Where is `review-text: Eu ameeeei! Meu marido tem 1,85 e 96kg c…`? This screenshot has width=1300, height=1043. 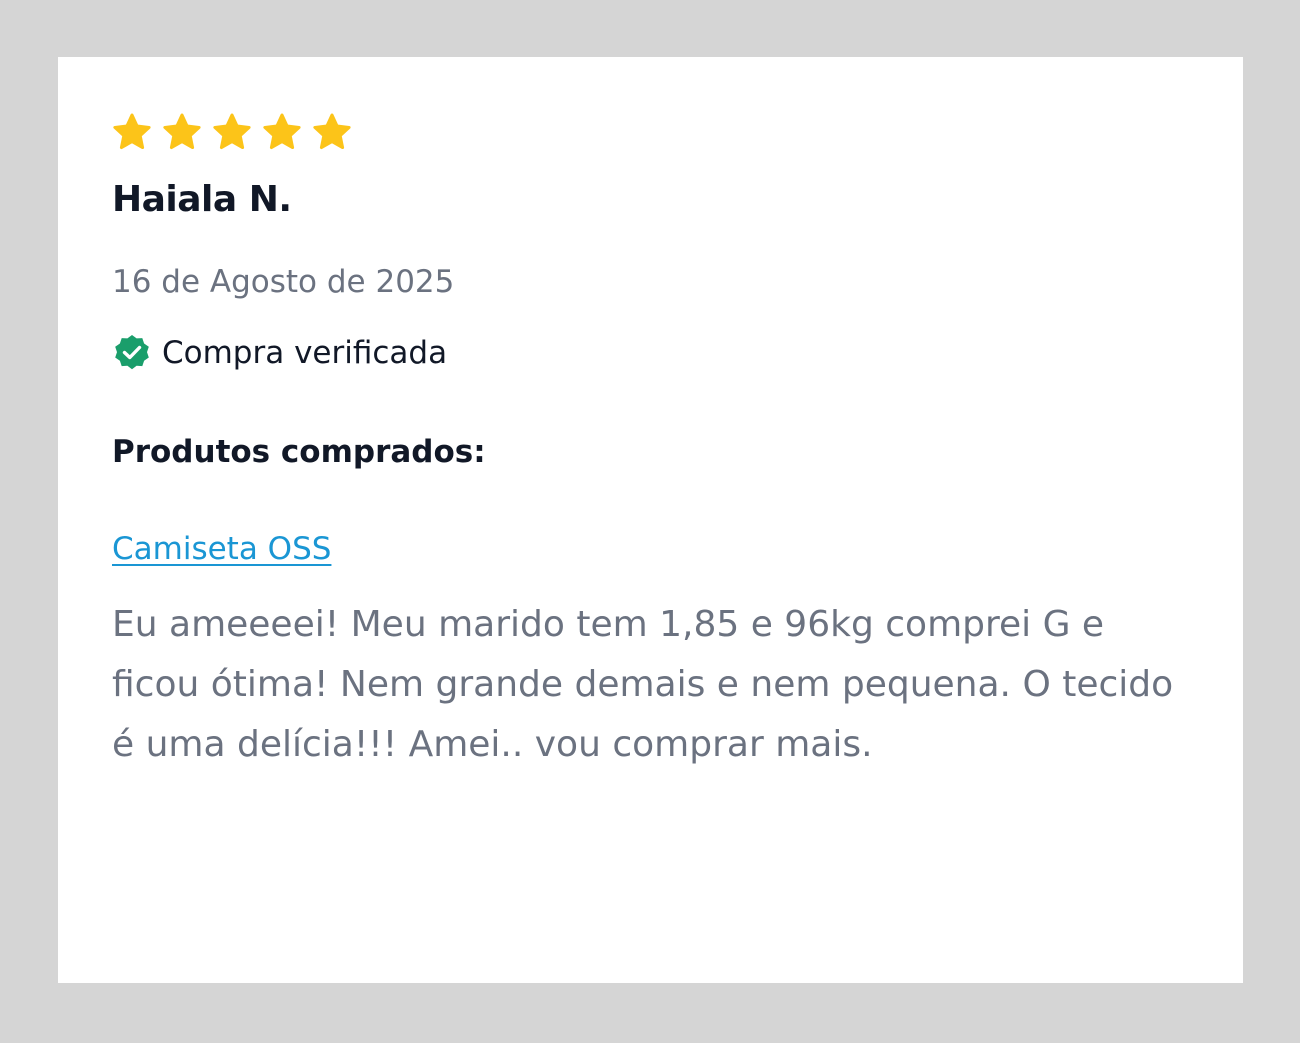 review-text: Eu ameeeei! Meu marido tem 1,85 e 96kg c… is located at coordinates (643, 684).